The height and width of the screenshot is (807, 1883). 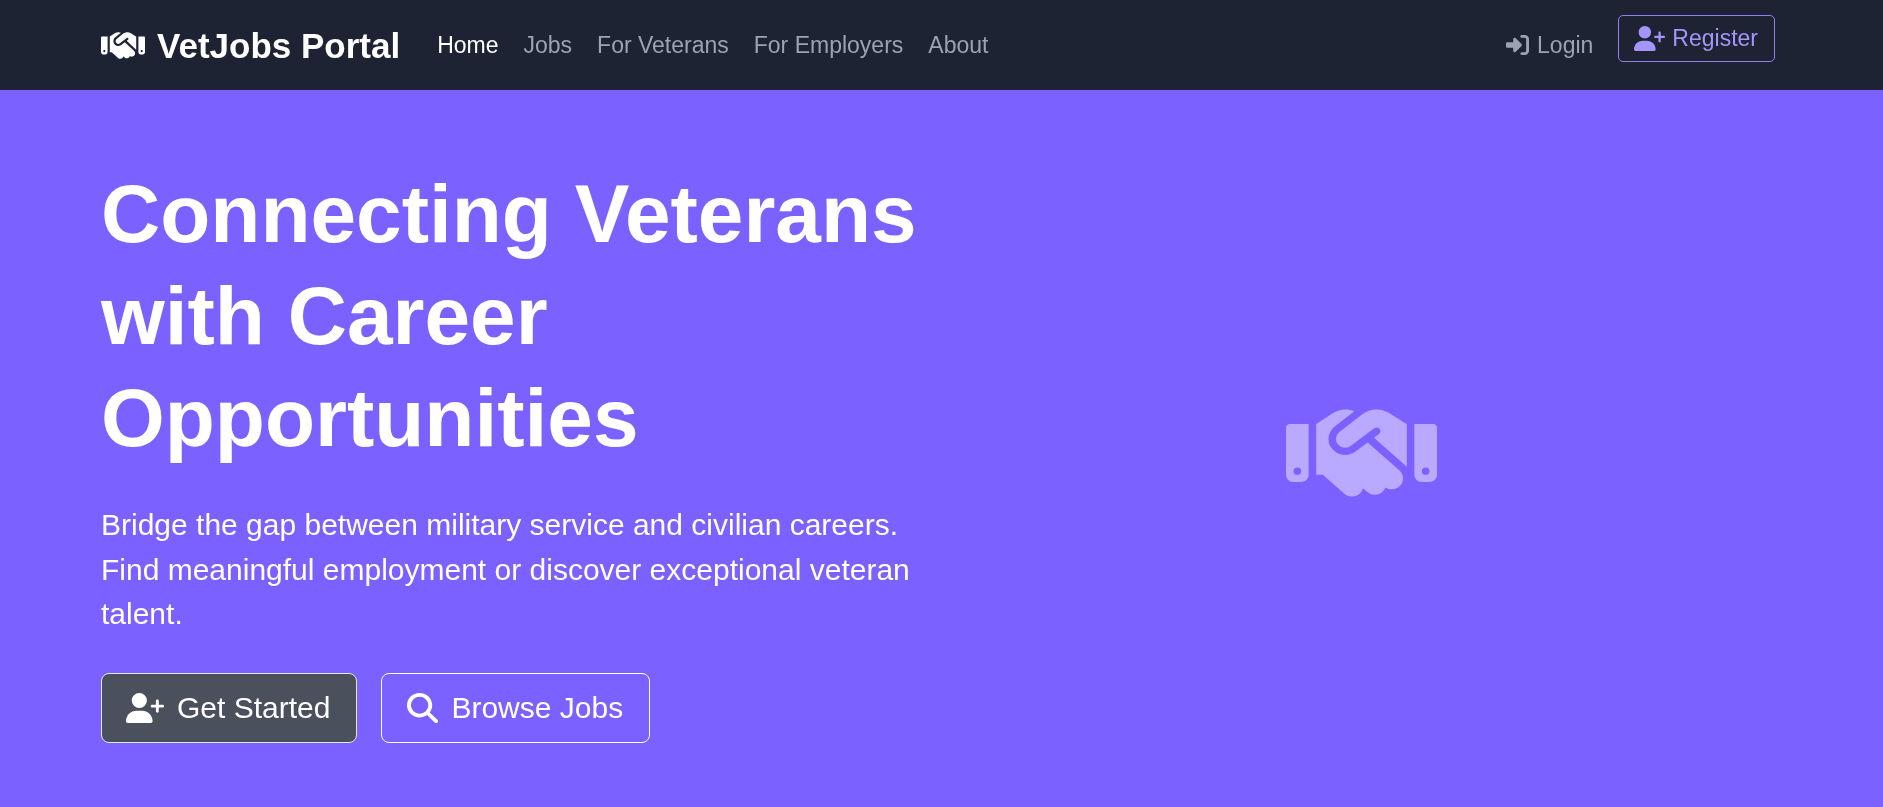 I want to click on nav-link: For Employers, so click(x=828, y=45).